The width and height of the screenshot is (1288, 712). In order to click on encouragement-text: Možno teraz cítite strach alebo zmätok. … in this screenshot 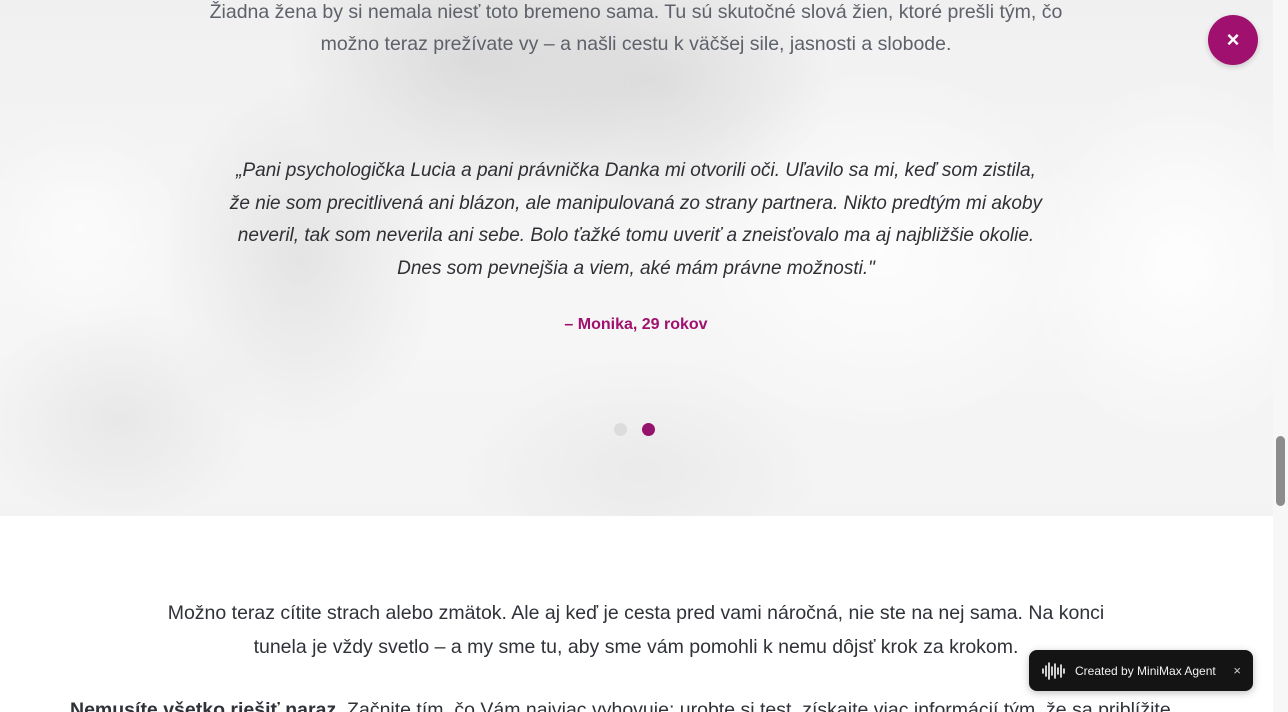, I will do `click(636, 630)`.